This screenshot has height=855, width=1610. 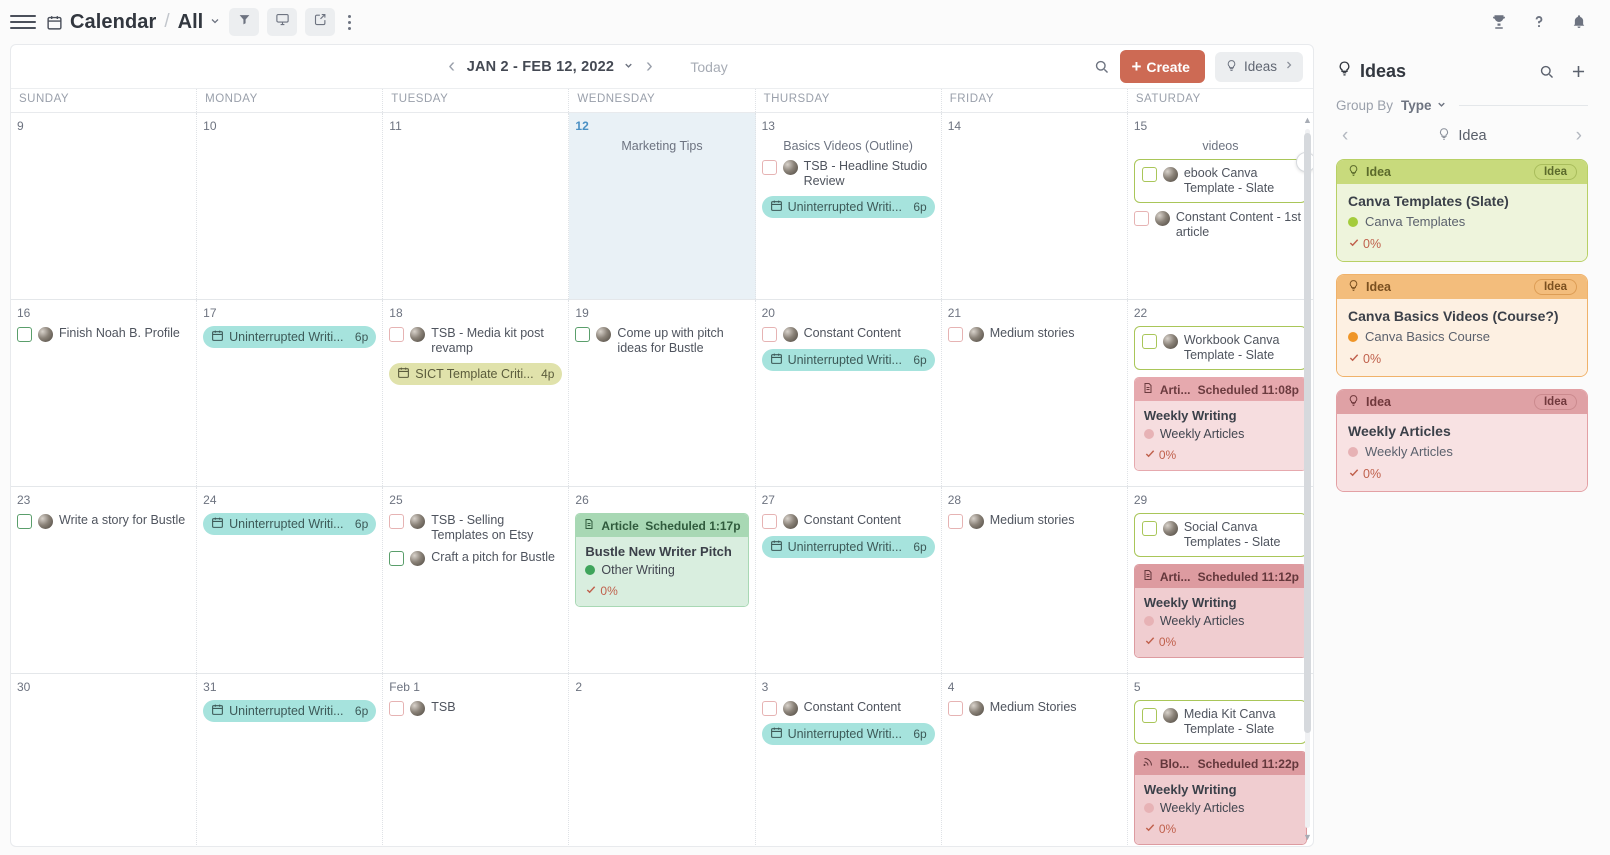 I want to click on calendar-day-cell: 9, so click(x=104, y=206).